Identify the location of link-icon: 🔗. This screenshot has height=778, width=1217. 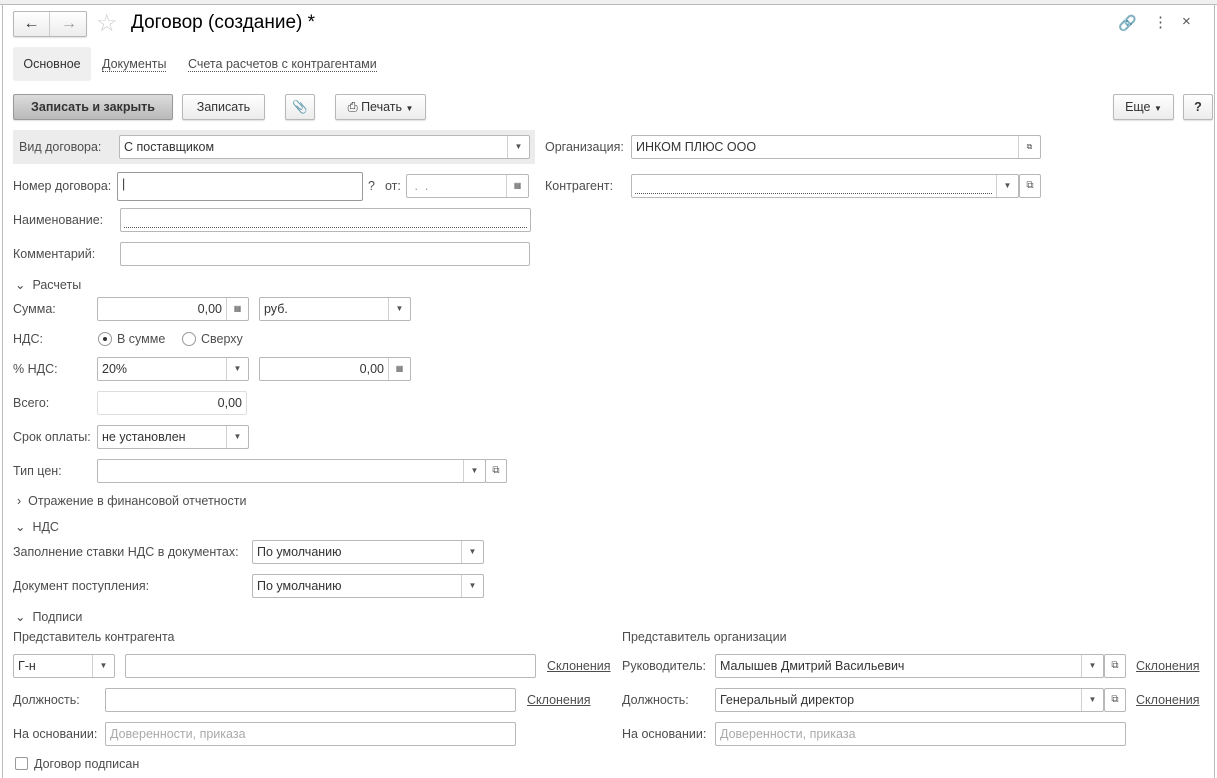
(1127, 23).